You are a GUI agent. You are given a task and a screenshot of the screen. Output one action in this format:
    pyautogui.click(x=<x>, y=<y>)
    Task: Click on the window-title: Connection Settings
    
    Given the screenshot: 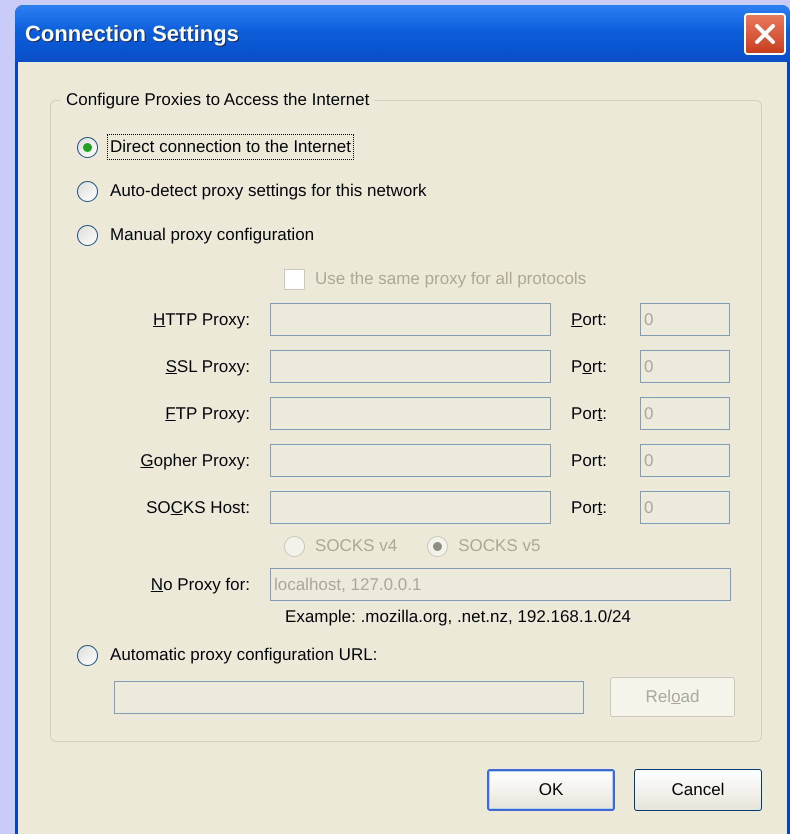 What is the action you would take?
    pyautogui.click(x=132, y=34)
    